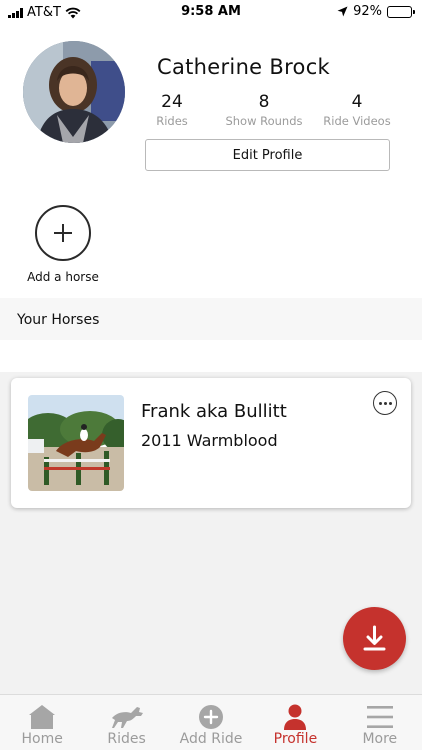 Image resolution: width=422 pixels, height=750 pixels. I want to click on avatar-photo, so click(74, 92).